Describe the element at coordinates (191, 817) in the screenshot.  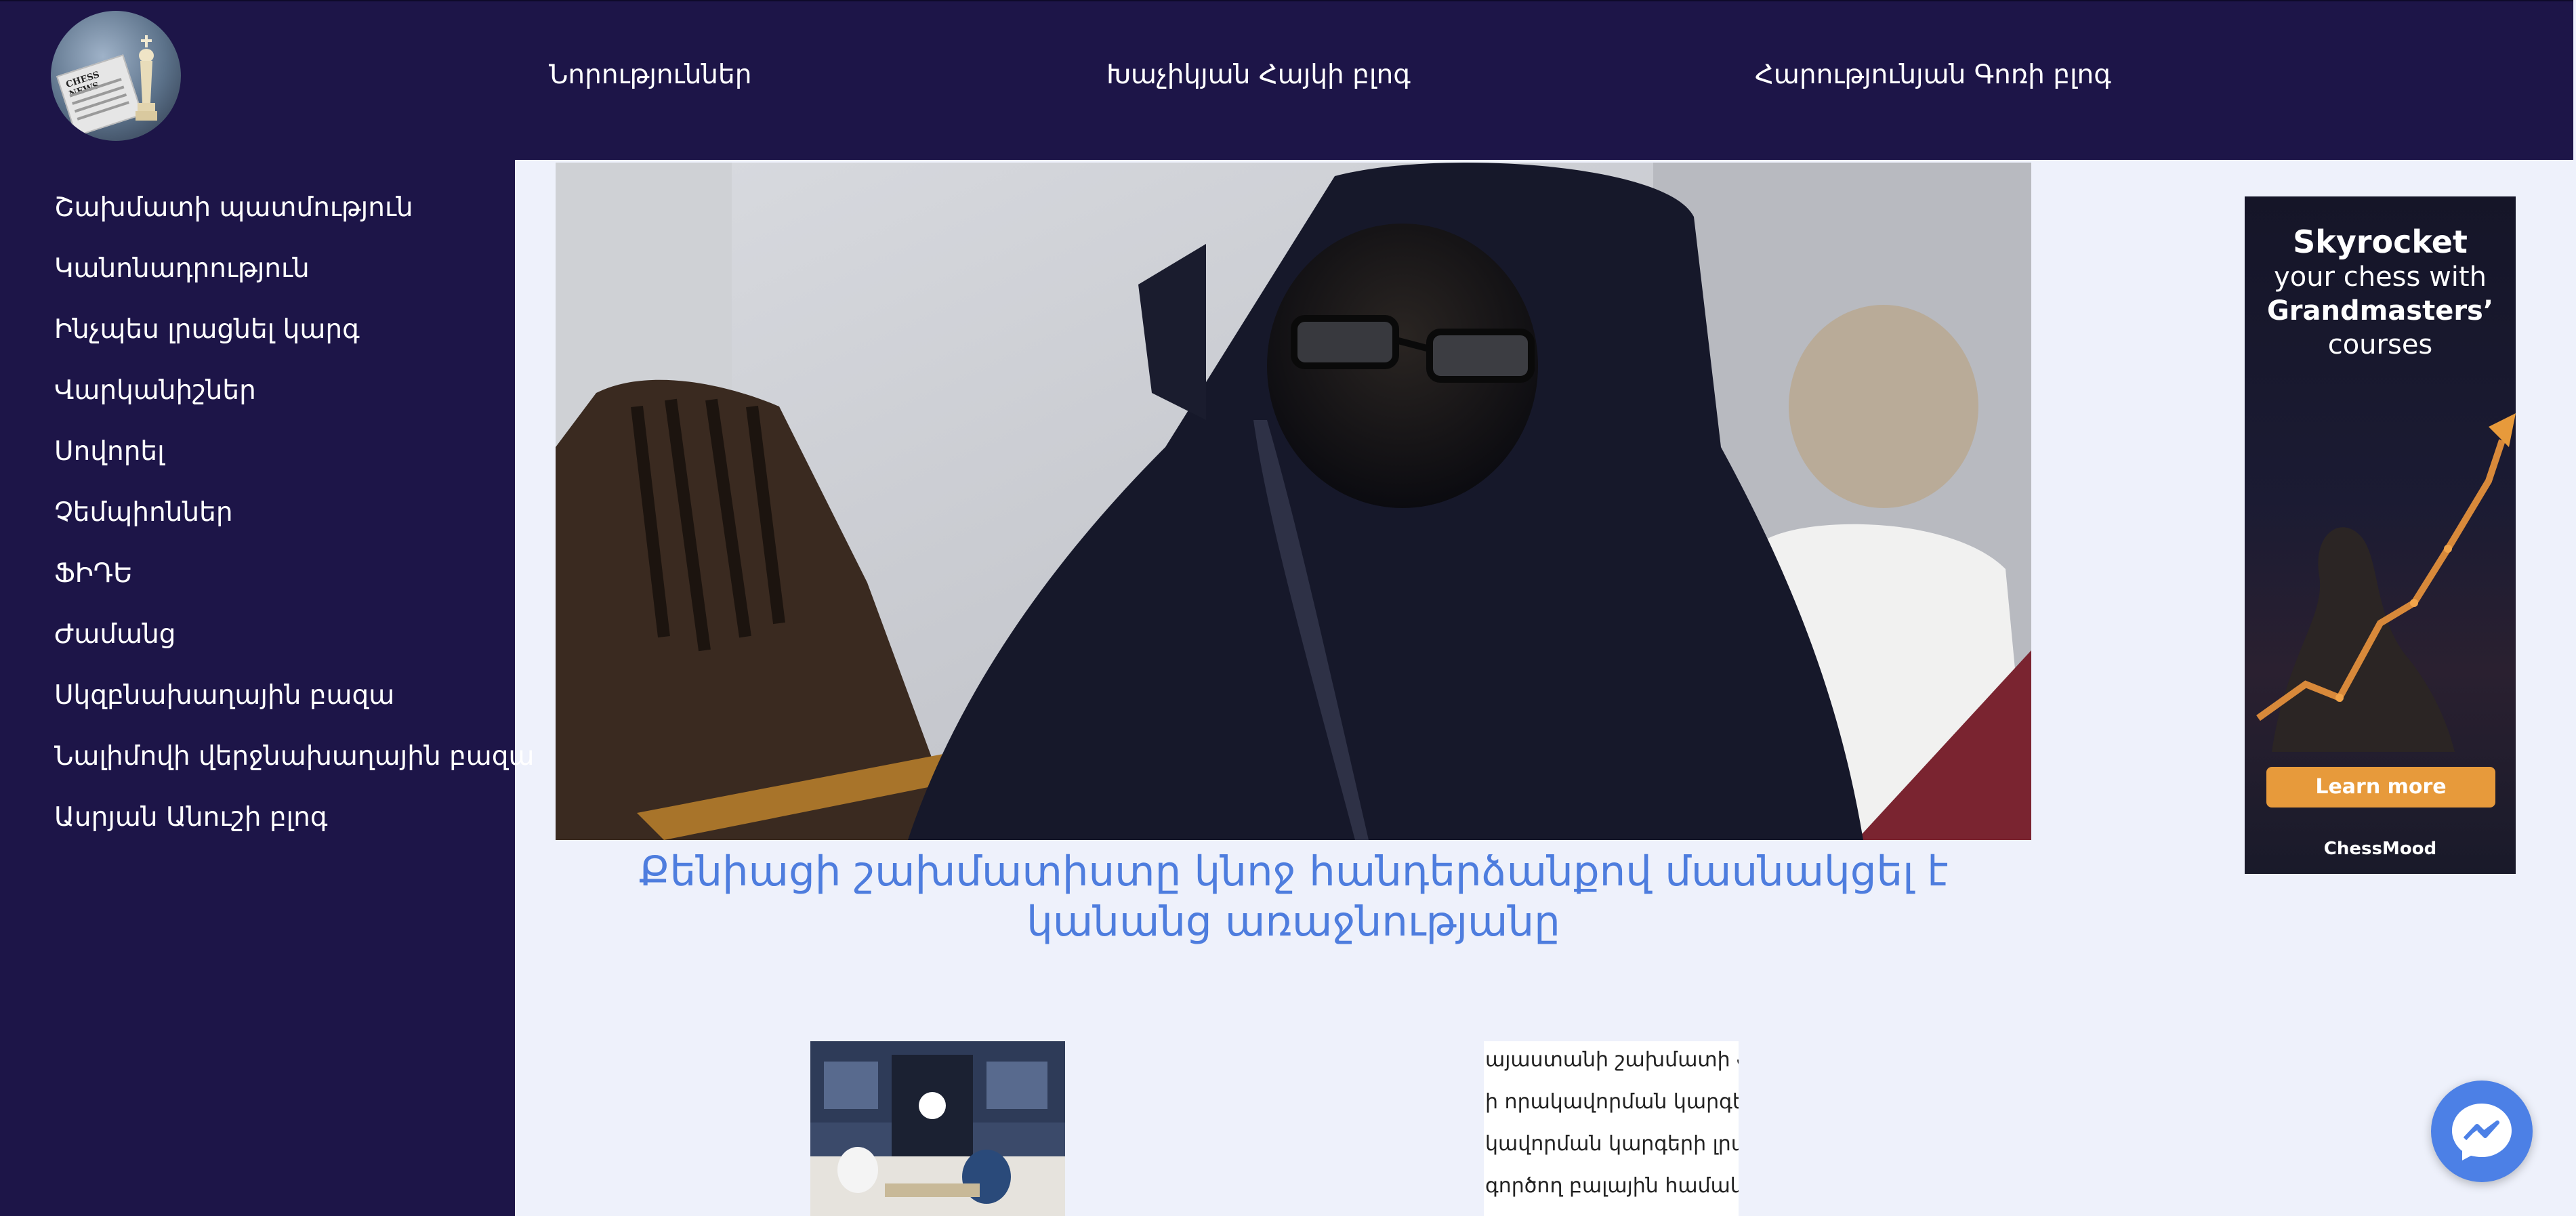
I see `sidebar-item-anush-blog: Ասրյան Անուշի բլոգ` at that location.